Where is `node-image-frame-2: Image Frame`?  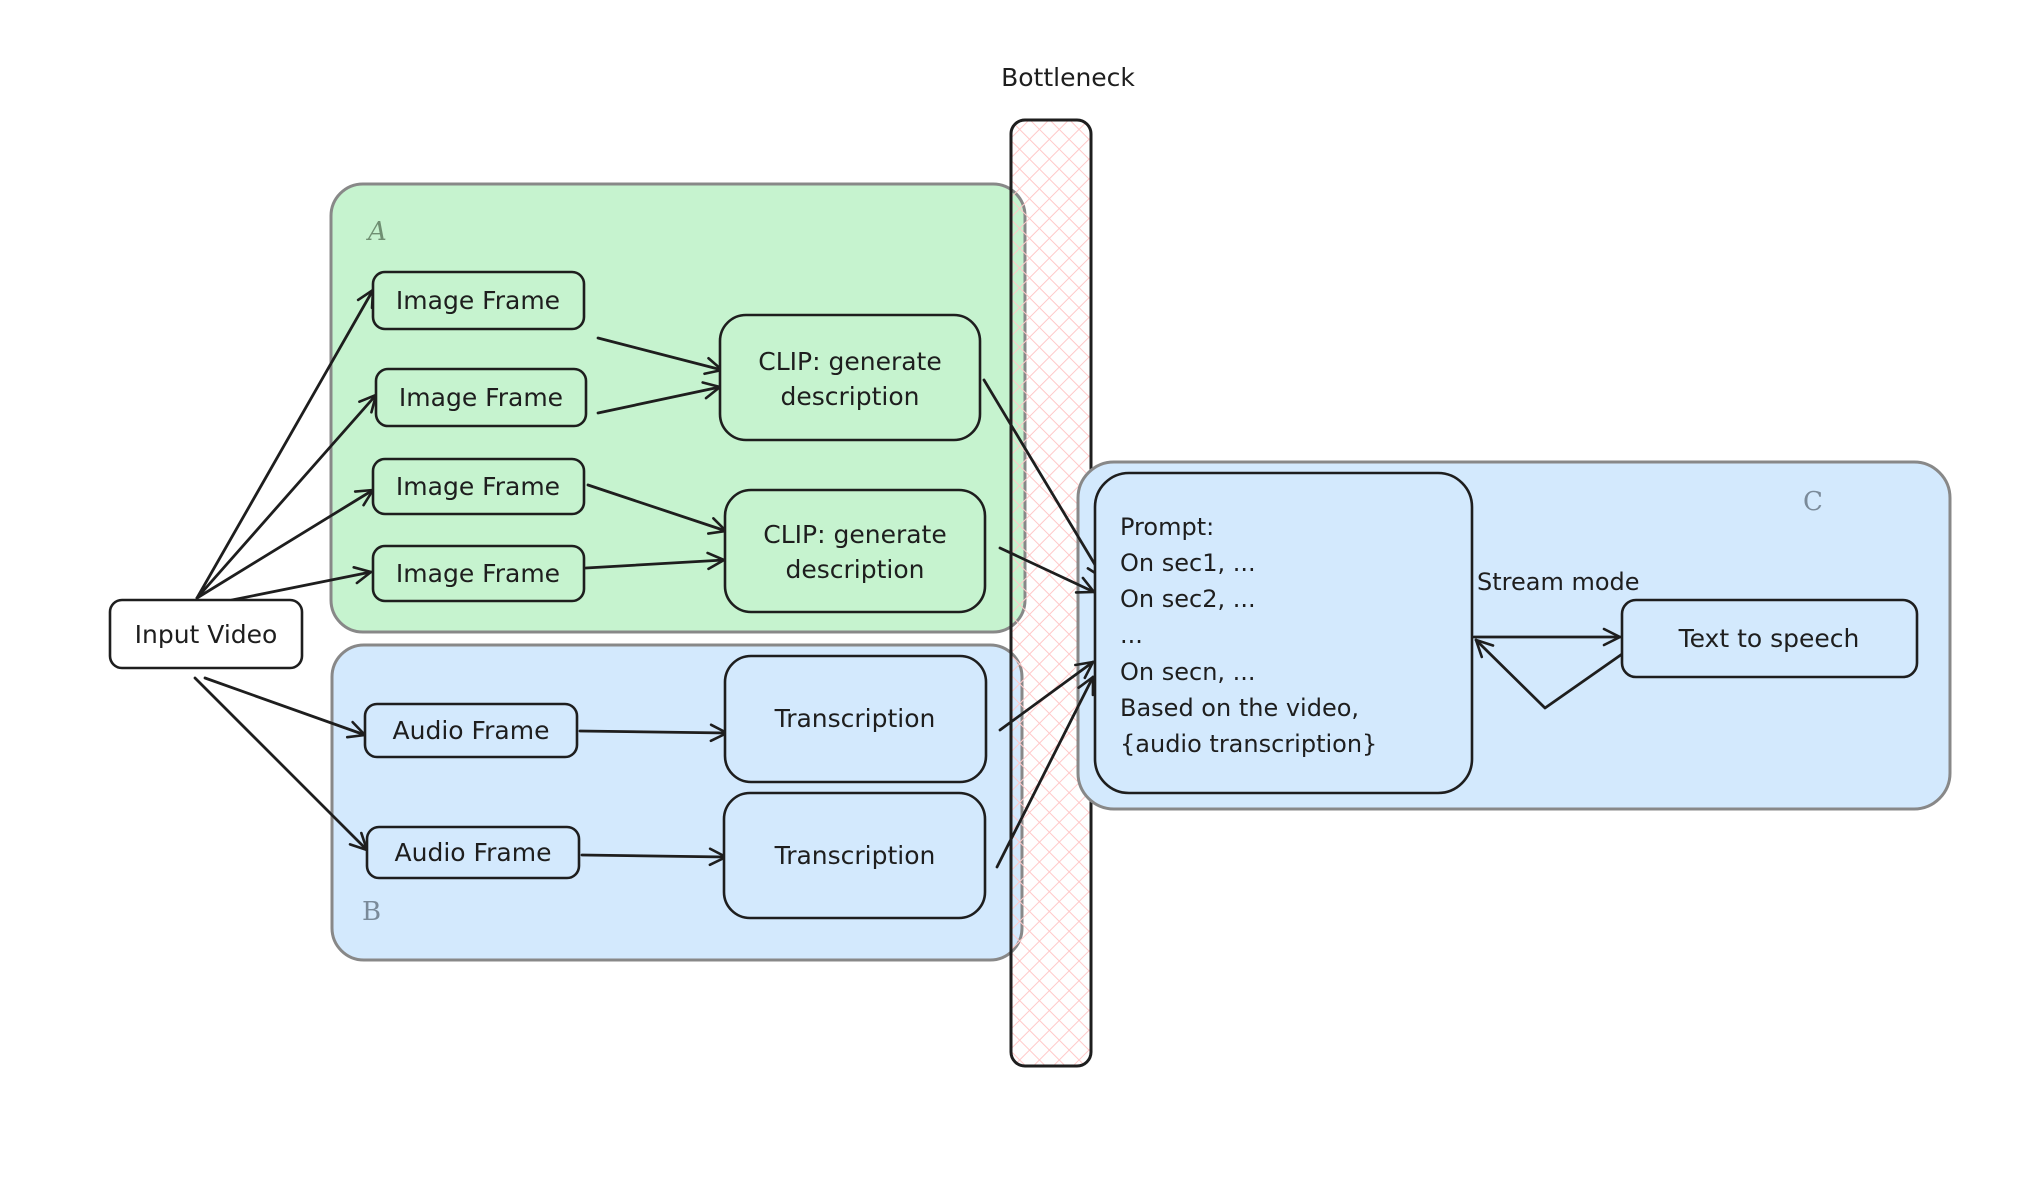 node-image-frame-2: Image Frame is located at coordinates (481, 397).